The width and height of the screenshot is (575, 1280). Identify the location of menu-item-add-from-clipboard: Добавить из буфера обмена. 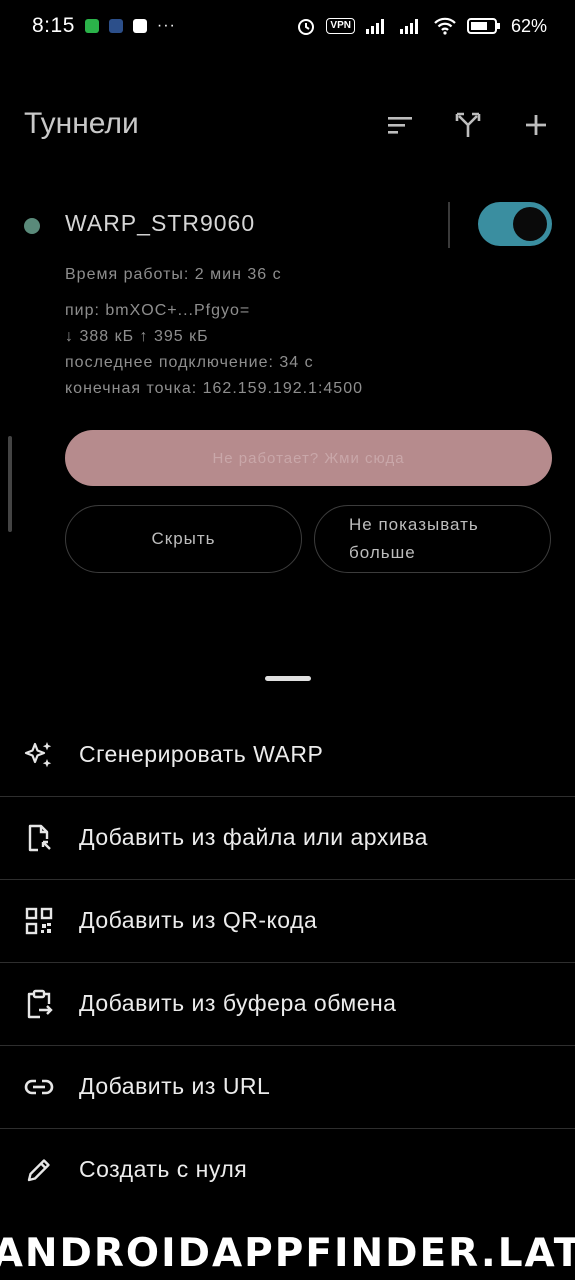
(287, 1003).